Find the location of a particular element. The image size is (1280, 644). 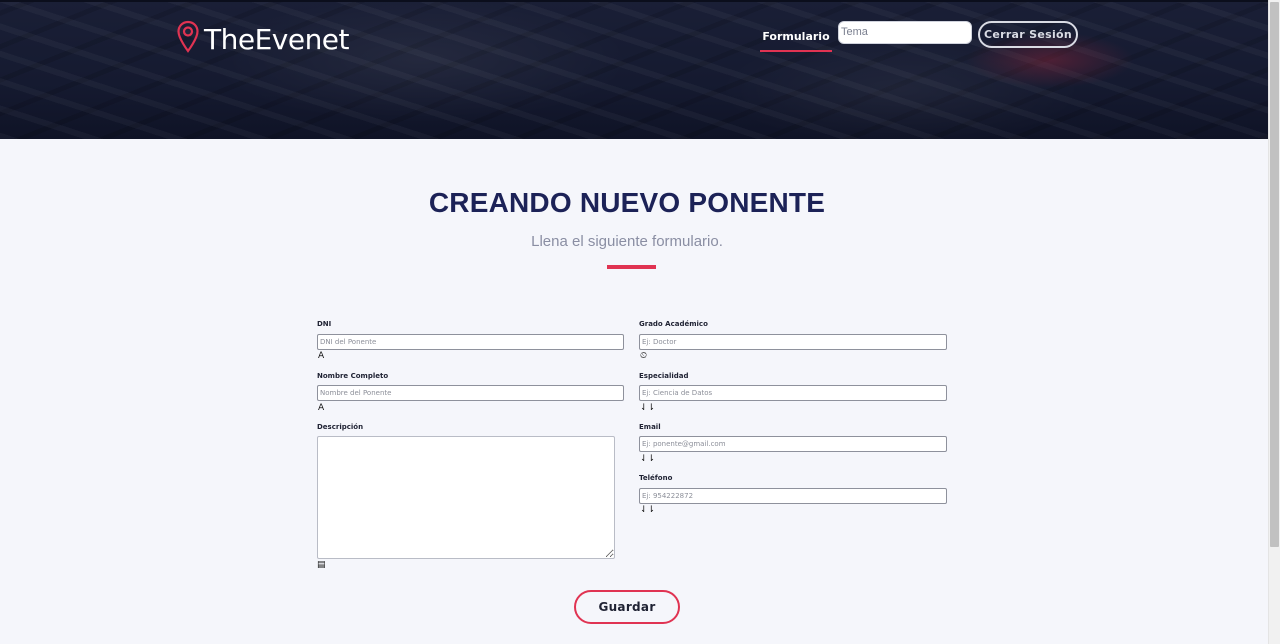

page-subtitle: Llena el siguiente formulario. is located at coordinates (627, 241).